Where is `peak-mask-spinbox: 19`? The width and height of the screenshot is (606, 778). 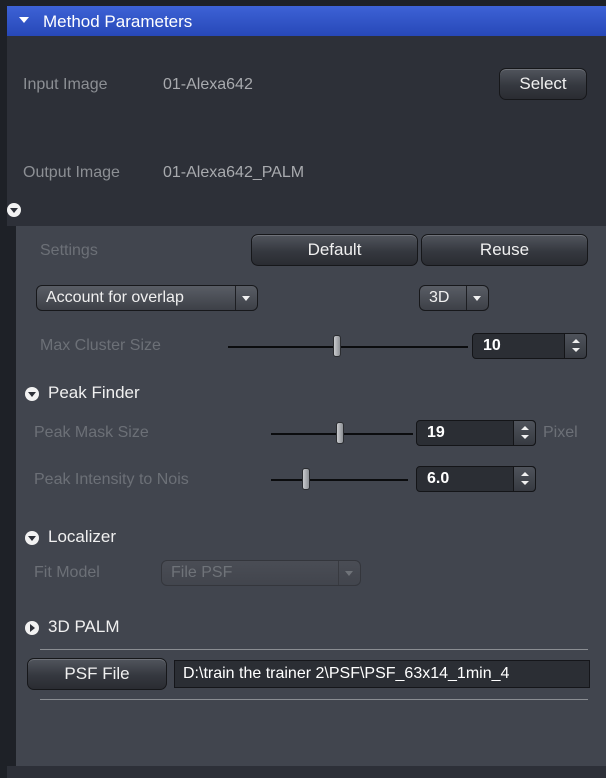 peak-mask-spinbox: 19 is located at coordinates (476, 433).